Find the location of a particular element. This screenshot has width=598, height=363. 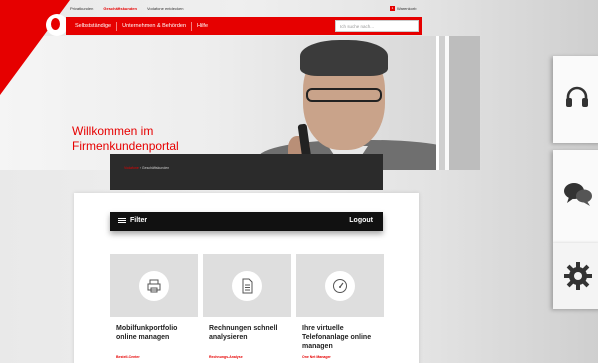

side-contact-chat is located at coordinates (575, 196).